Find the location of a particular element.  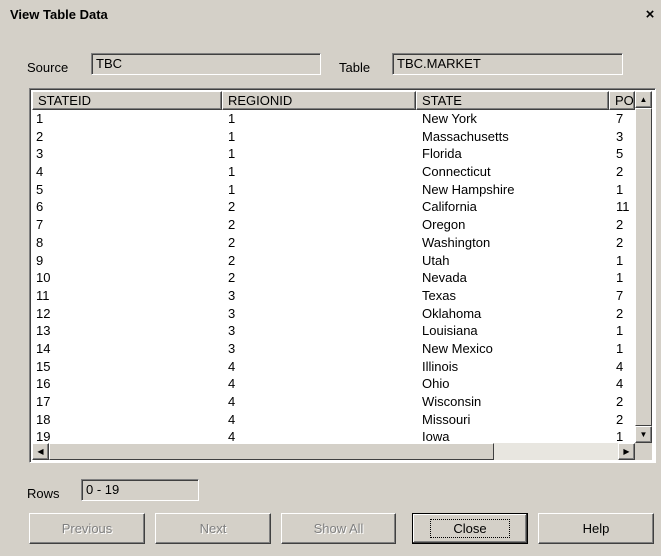

table-row: 14 3 New Mexico 1 is located at coordinates (334, 350).